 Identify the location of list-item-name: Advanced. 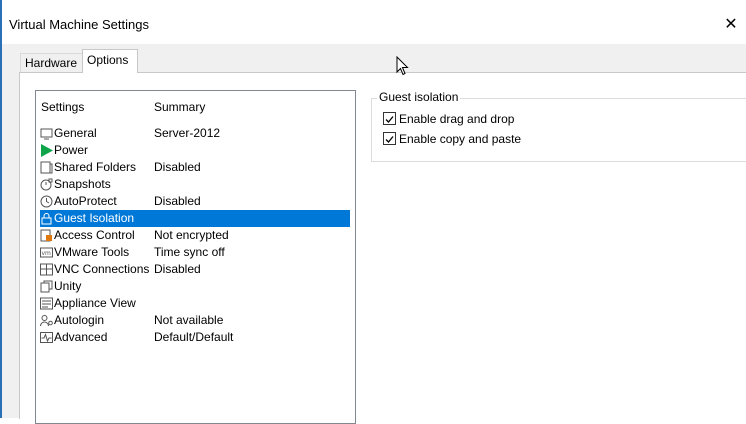
(81, 337).